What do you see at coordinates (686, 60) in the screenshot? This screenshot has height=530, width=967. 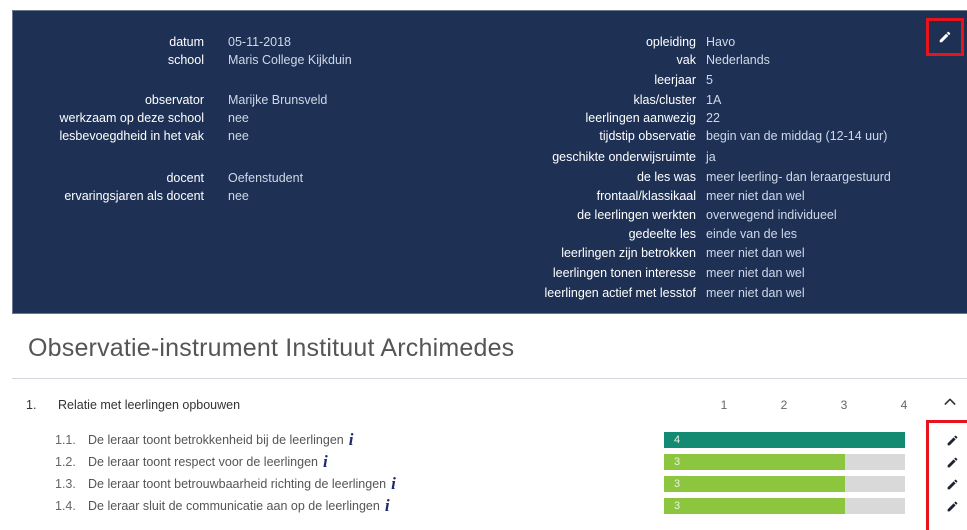 I see `field-label: vak` at bounding box center [686, 60].